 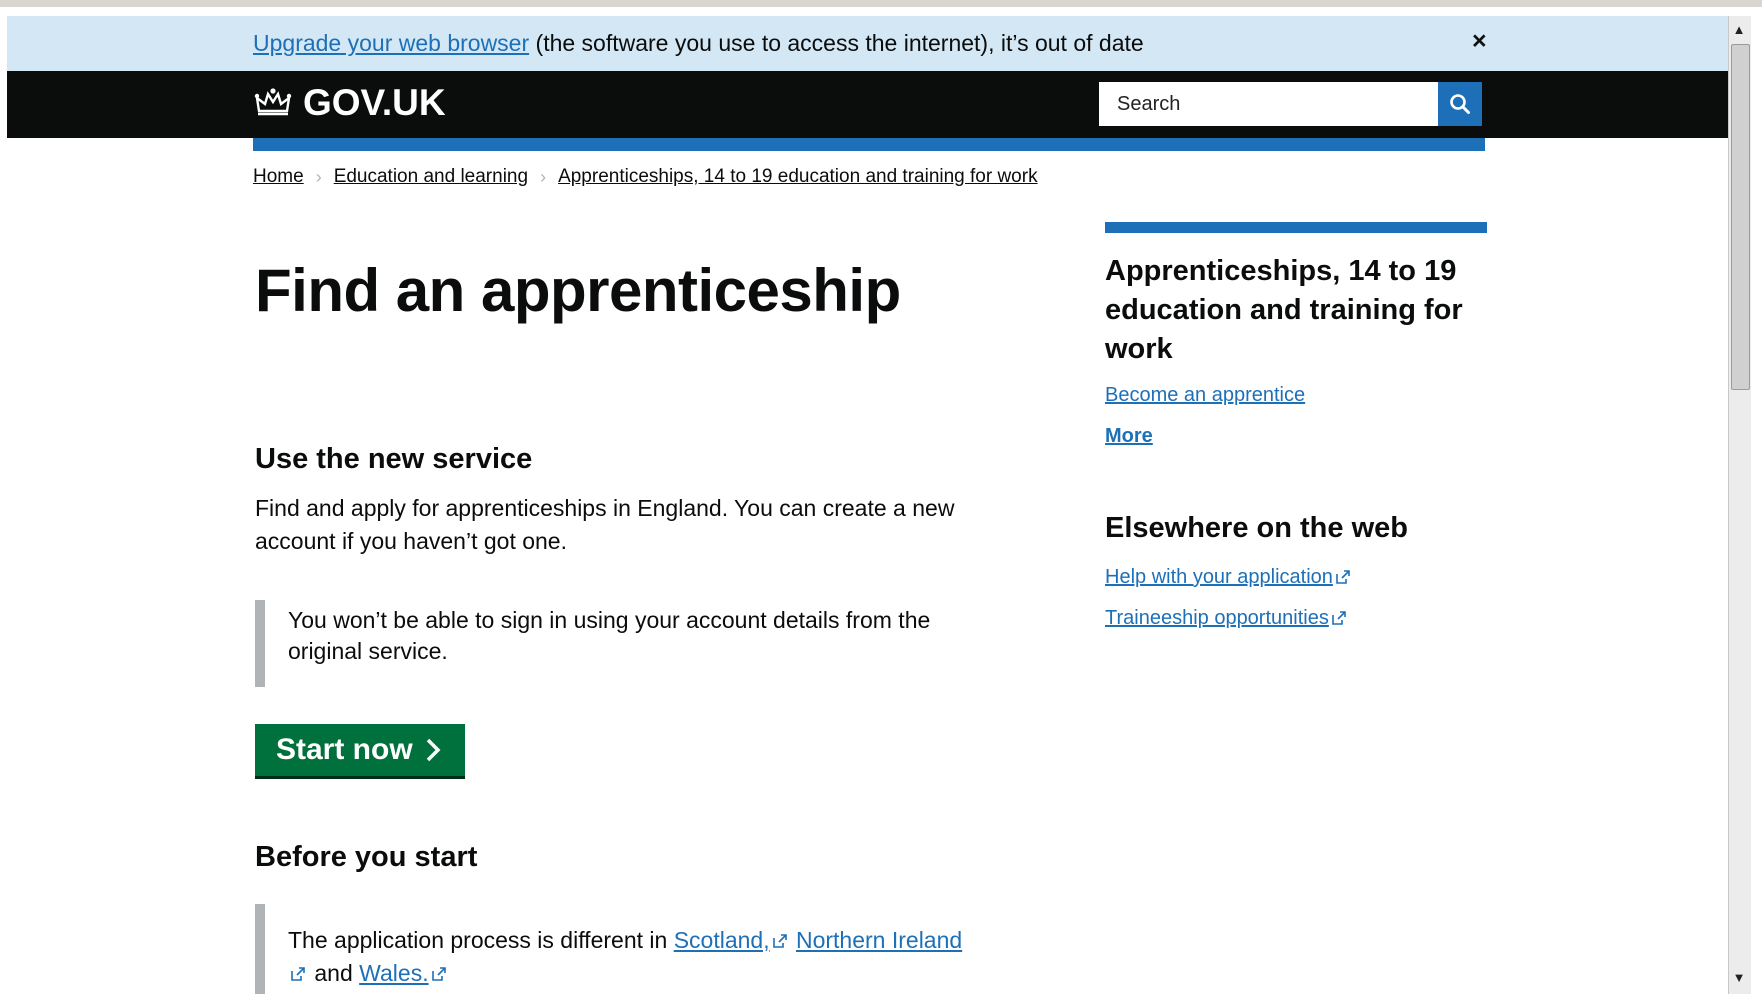 I want to click on breadcrumb-home: Home, so click(x=278, y=177).